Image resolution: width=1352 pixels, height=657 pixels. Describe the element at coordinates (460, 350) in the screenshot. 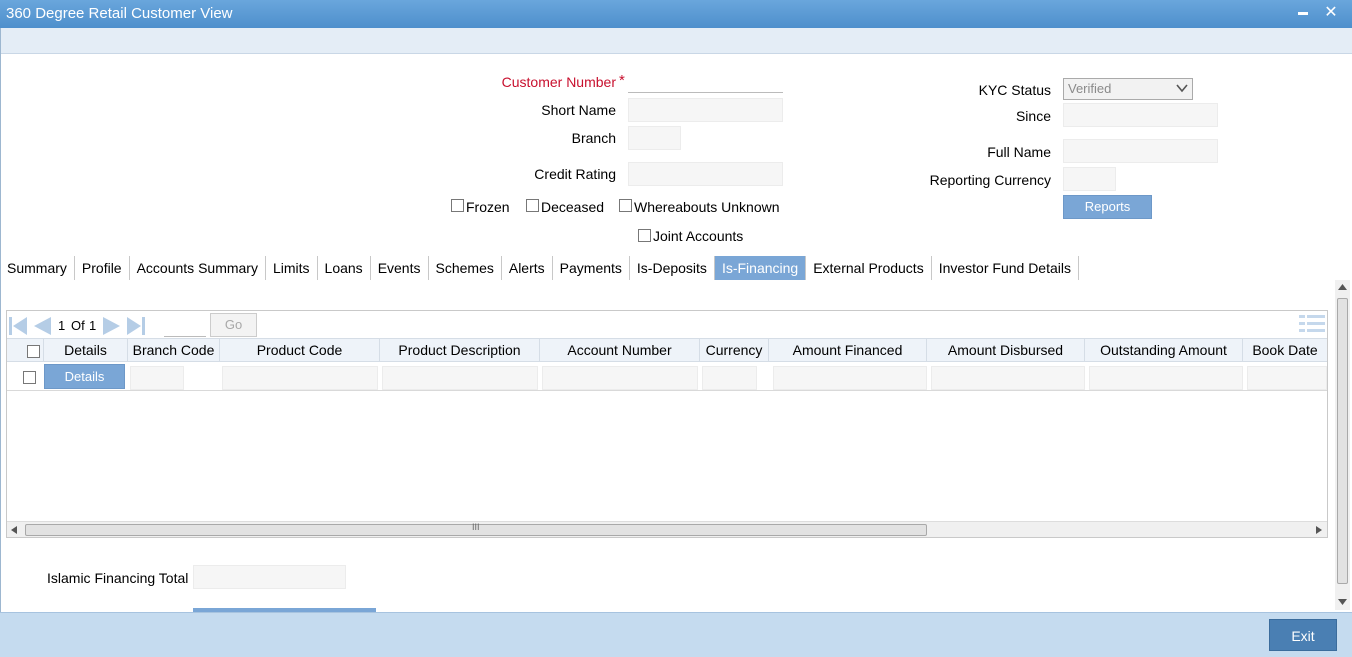

I see `column-header-product-description: Product Description` at that location.